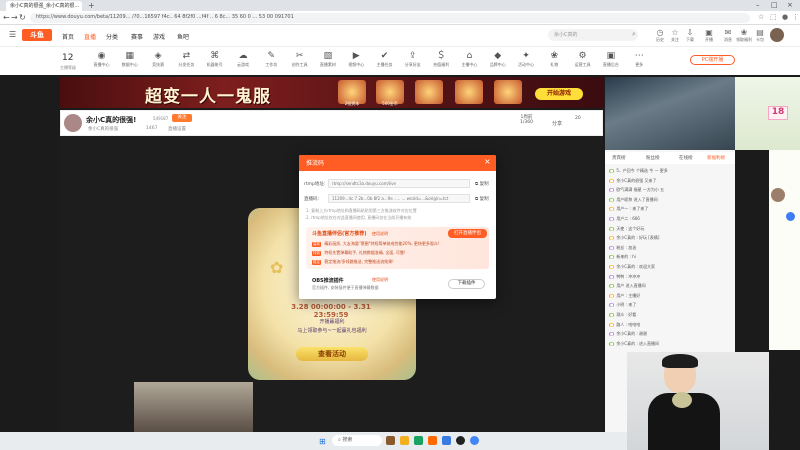 The height and width of the screenshot is (450, 800). What do you see at coordinates (129, 59) in the screenshot?
I see `tool-item: ▦ 数据中心` at bounding box center [129, 59].